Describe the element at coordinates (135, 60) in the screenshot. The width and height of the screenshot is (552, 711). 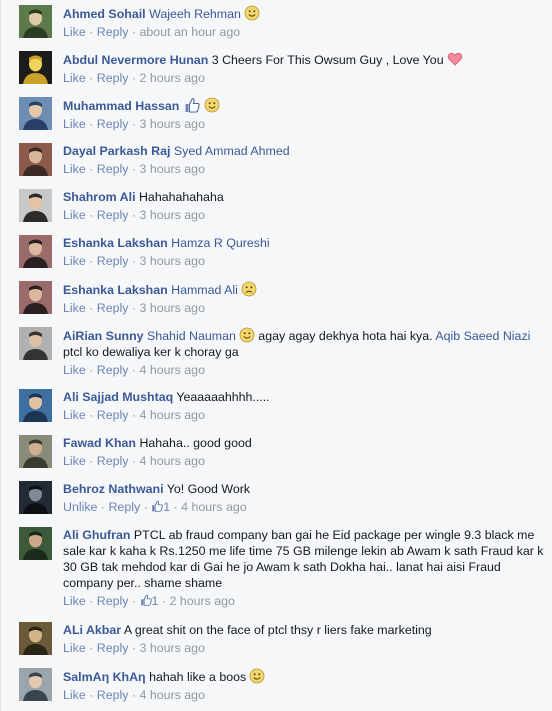
I see `comment-author: Abdul Nevermore Hunan` at that location.